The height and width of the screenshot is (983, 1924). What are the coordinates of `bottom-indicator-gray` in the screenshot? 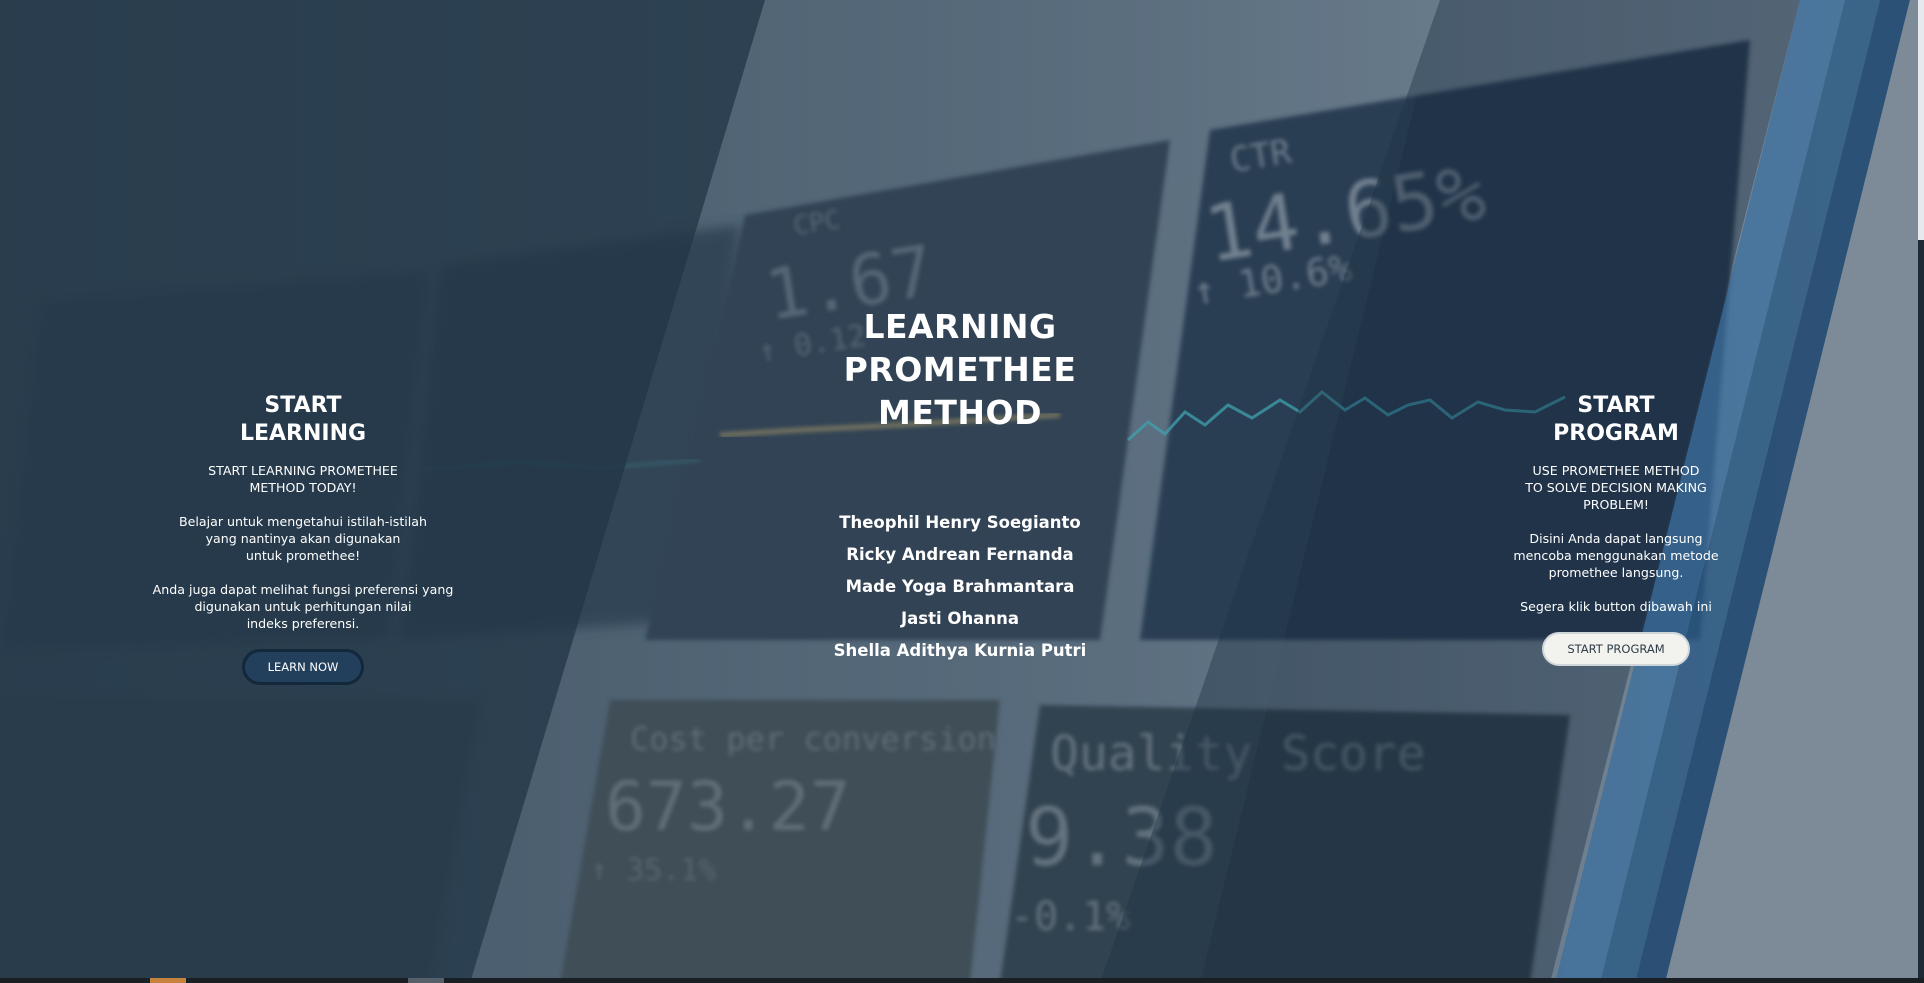 It's located at (426, 980).